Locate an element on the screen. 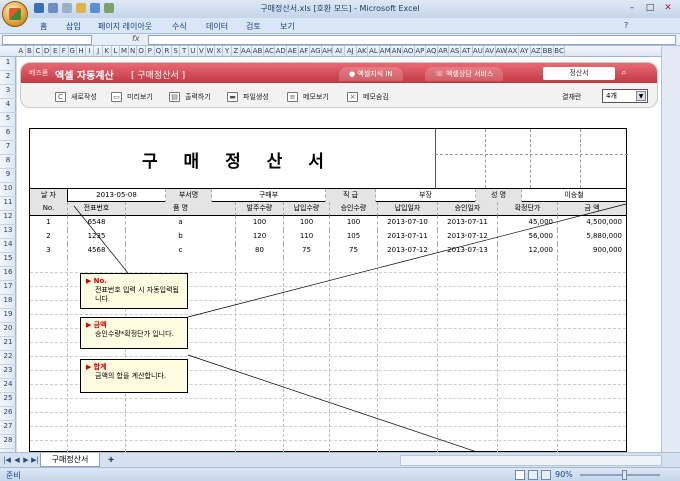  row-header: 18 is located at coordinates (8, 302).